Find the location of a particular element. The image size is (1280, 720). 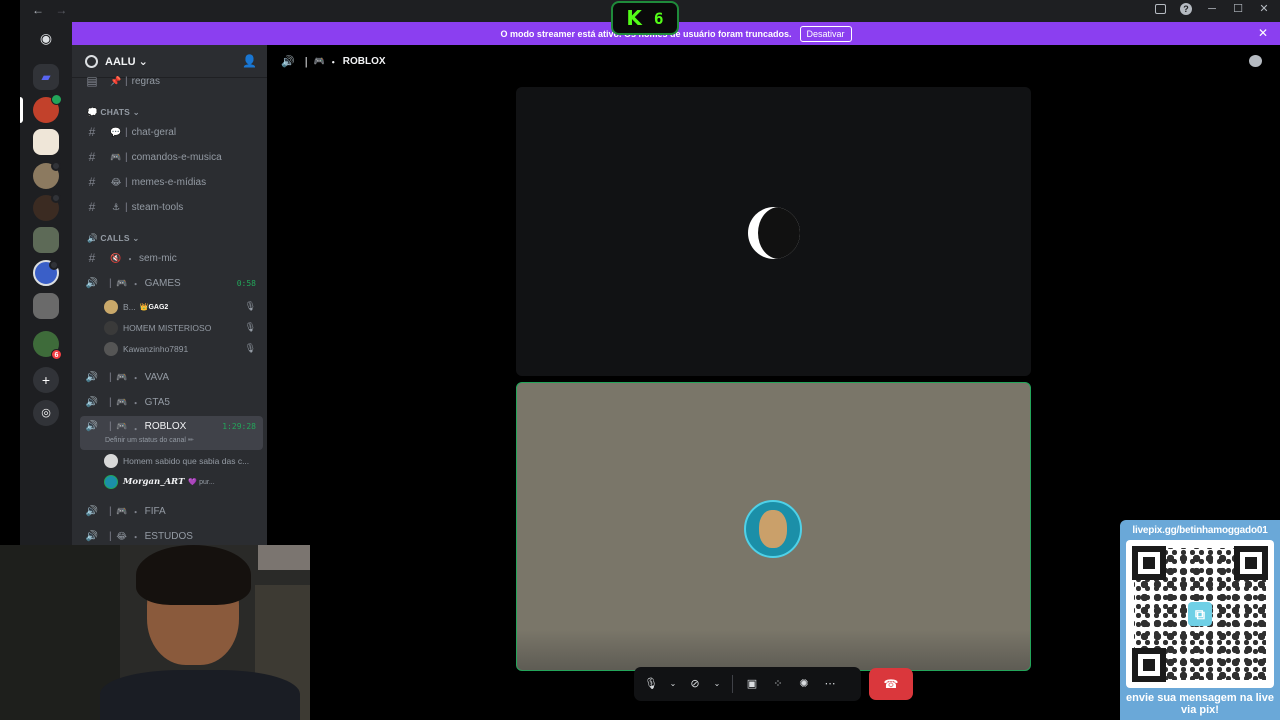

server-icon-aalu is located at coordinates (47, 108).